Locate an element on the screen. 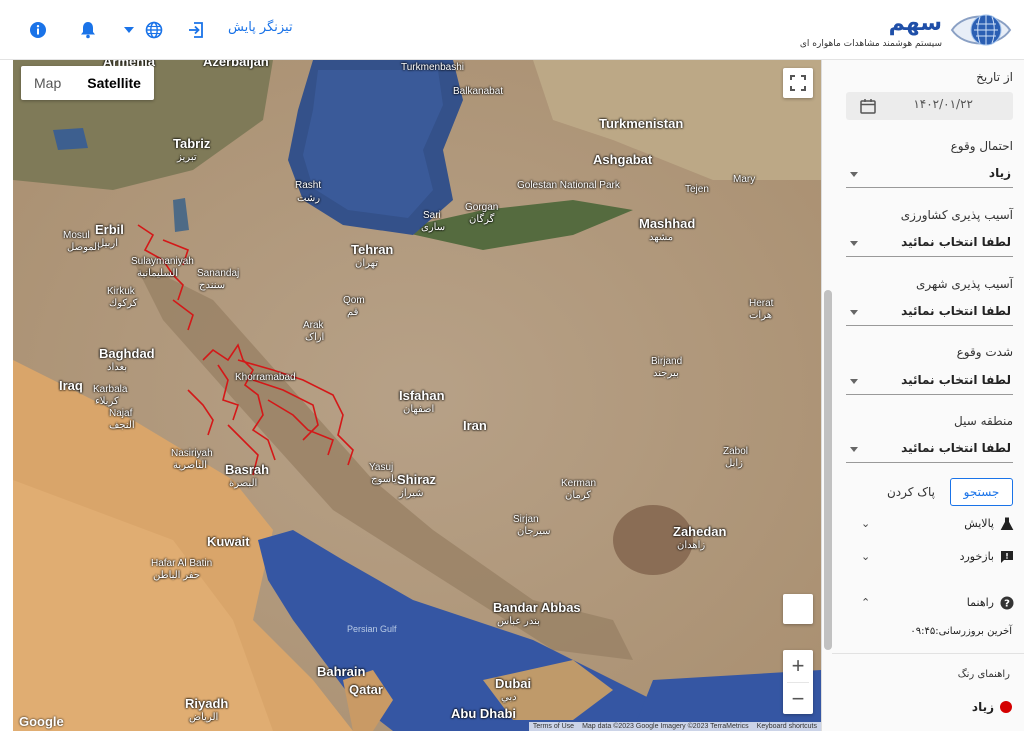 This screenshot has width=1024, height=731. bell-icon is located at coordinates (88, 30).